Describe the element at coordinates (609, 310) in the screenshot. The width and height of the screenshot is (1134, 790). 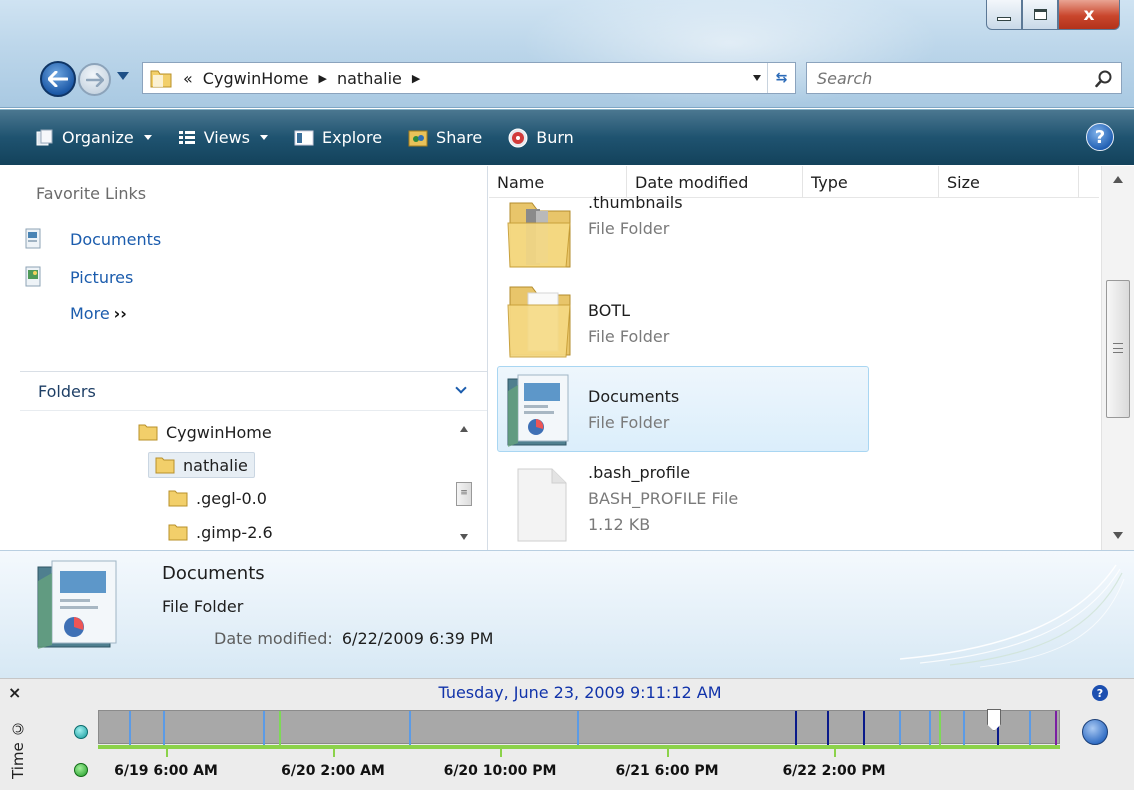
I see `file-name: BOTL` at that location.